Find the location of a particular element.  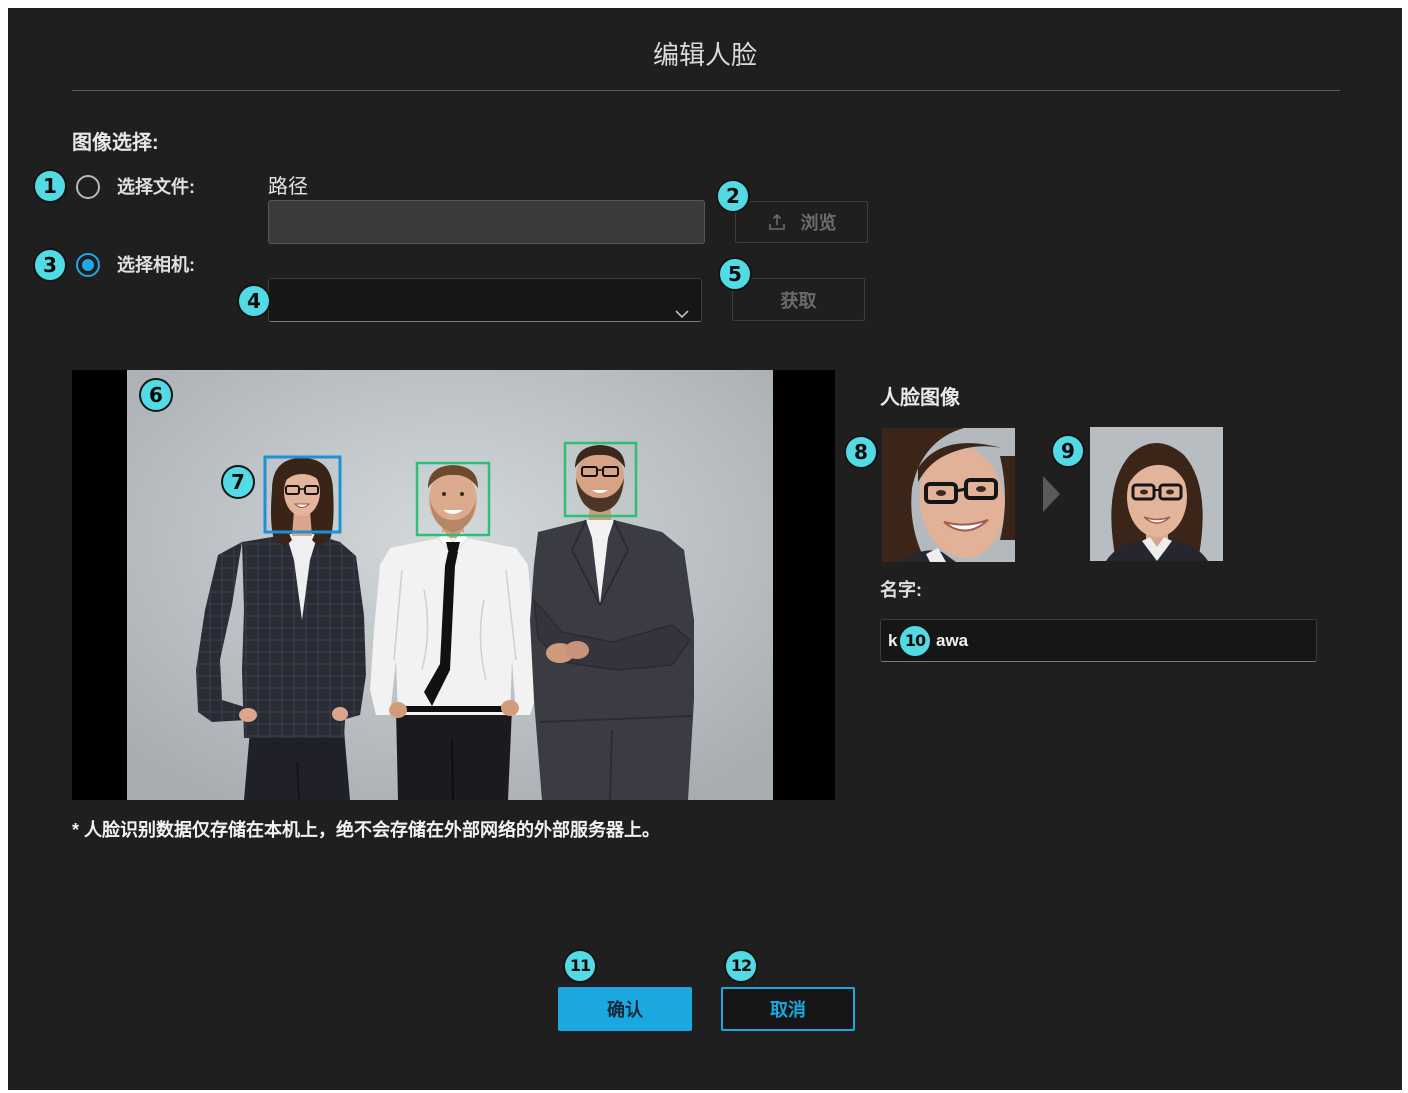

browse-button: 浏览 is located at coordinates (801, 222).